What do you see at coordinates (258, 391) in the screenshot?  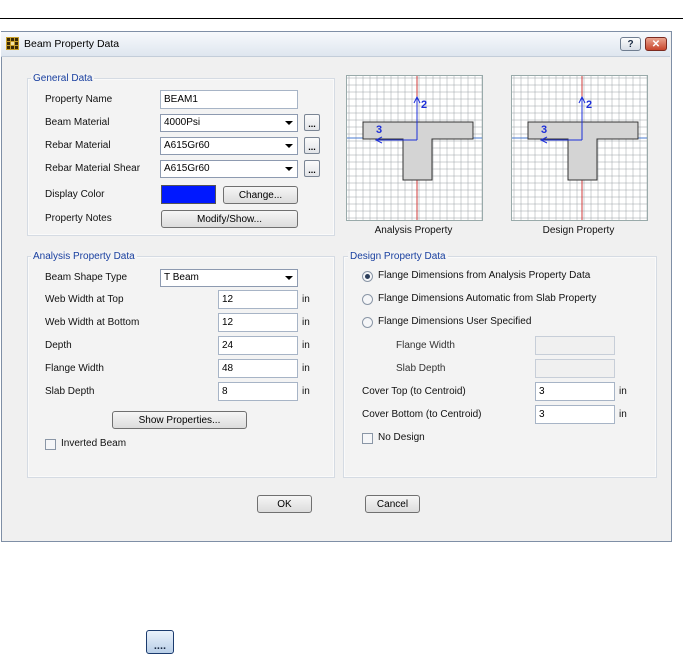 I see `slab-depth-input: 8` at bounding box center [258, 391].